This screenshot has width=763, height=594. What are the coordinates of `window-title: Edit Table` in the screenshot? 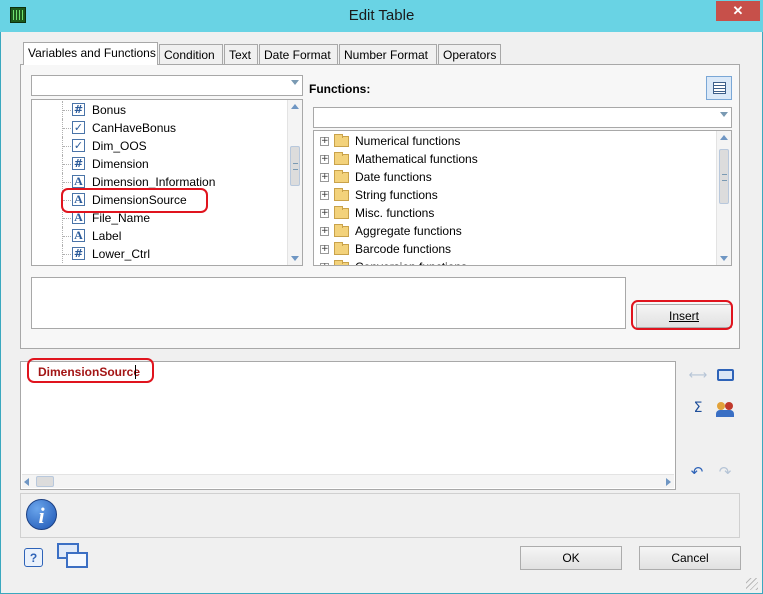 It's located at (381, 15).